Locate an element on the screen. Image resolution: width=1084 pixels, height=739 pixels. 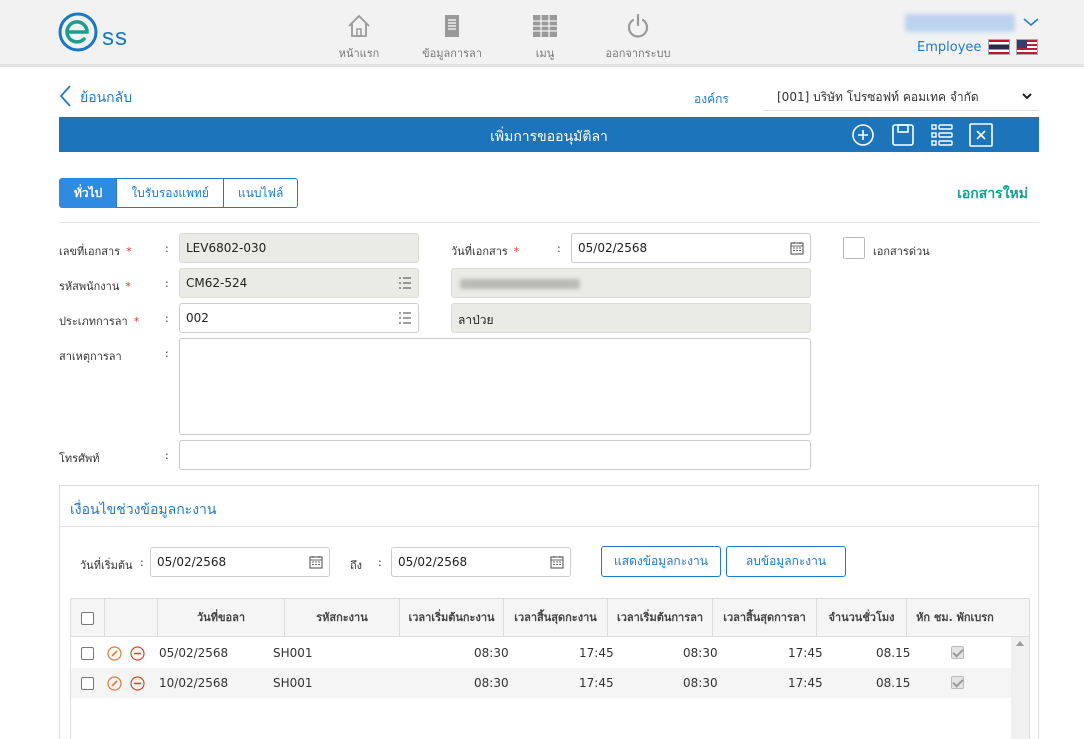
select-all-checkbox is located at coordinates (87, 618).